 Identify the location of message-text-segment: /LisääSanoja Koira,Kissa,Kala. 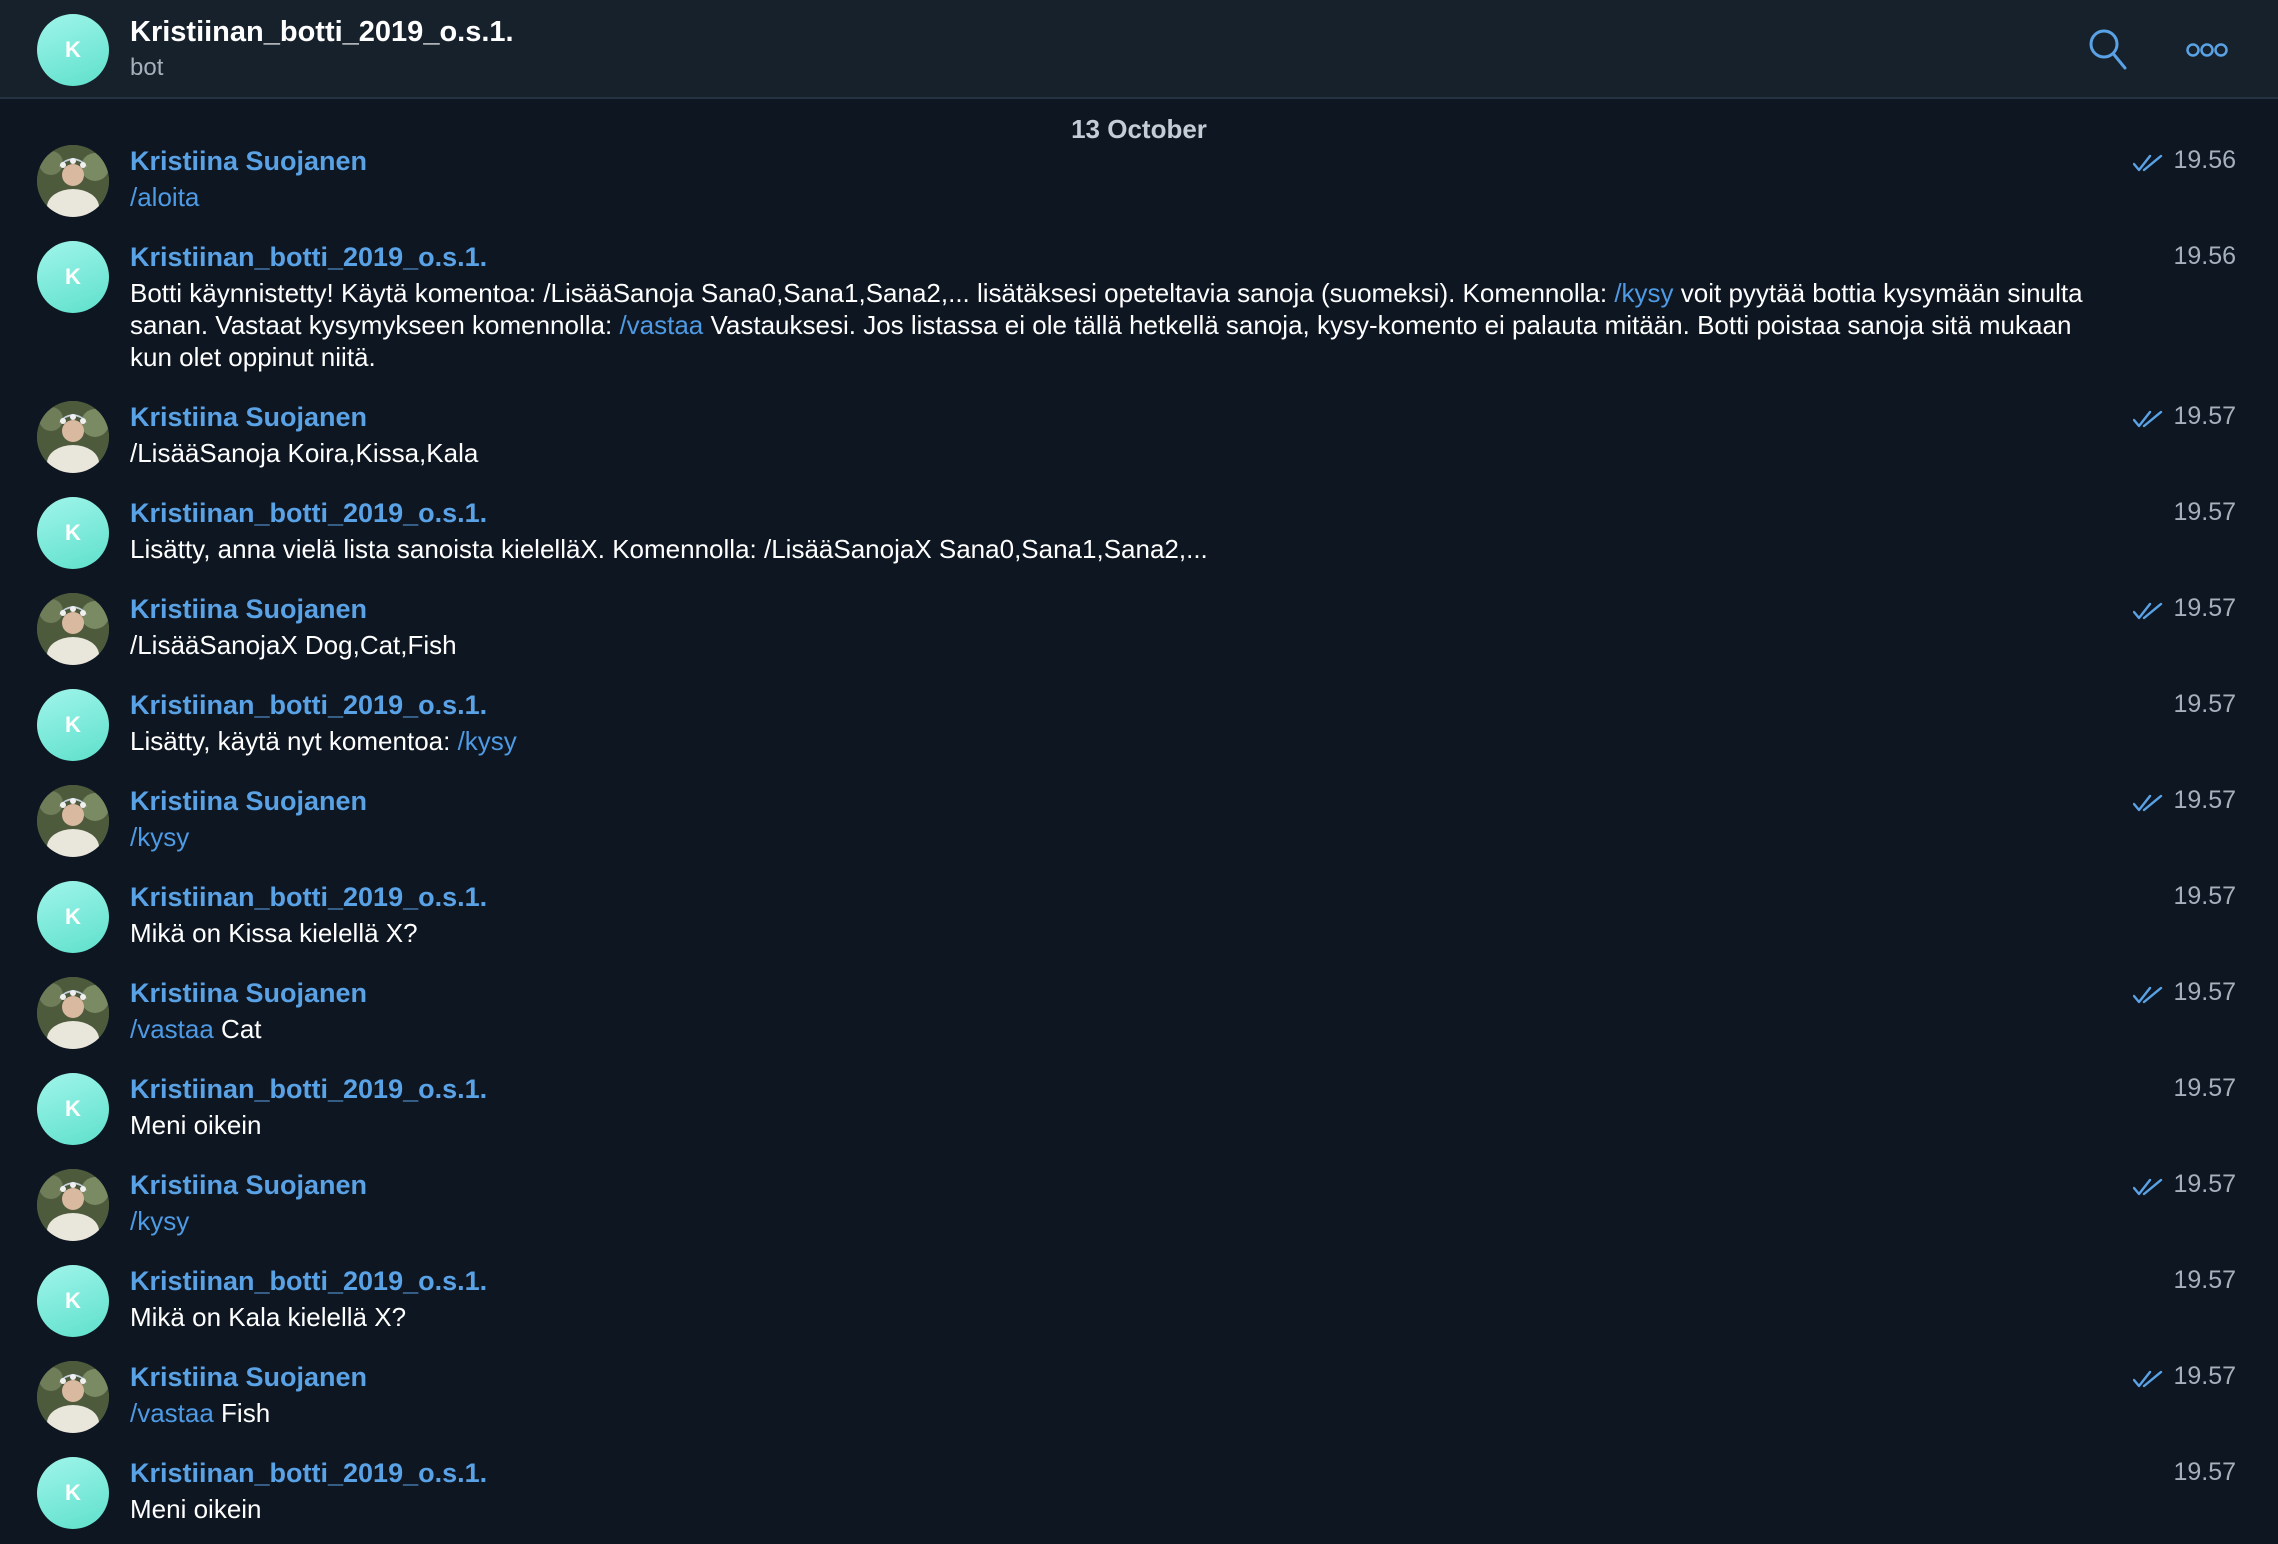
(304, 453).